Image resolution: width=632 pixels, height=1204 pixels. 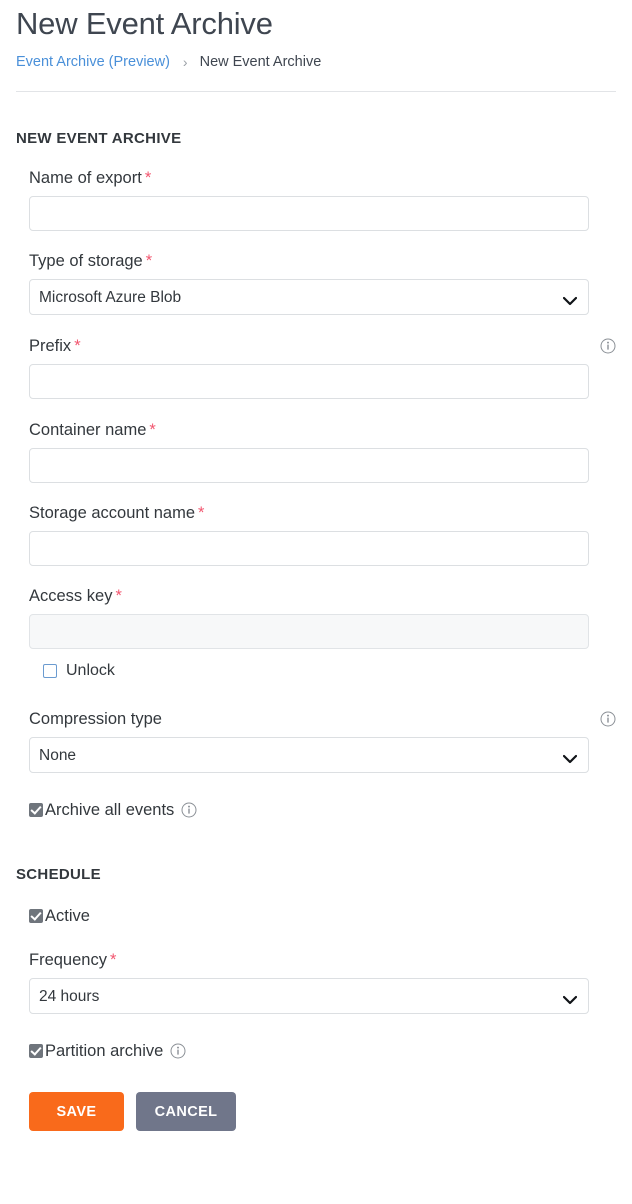 What do you see at coordinates (316, 91) in the screenshot?
I see `header-divider` at bounding box center [316, 91].